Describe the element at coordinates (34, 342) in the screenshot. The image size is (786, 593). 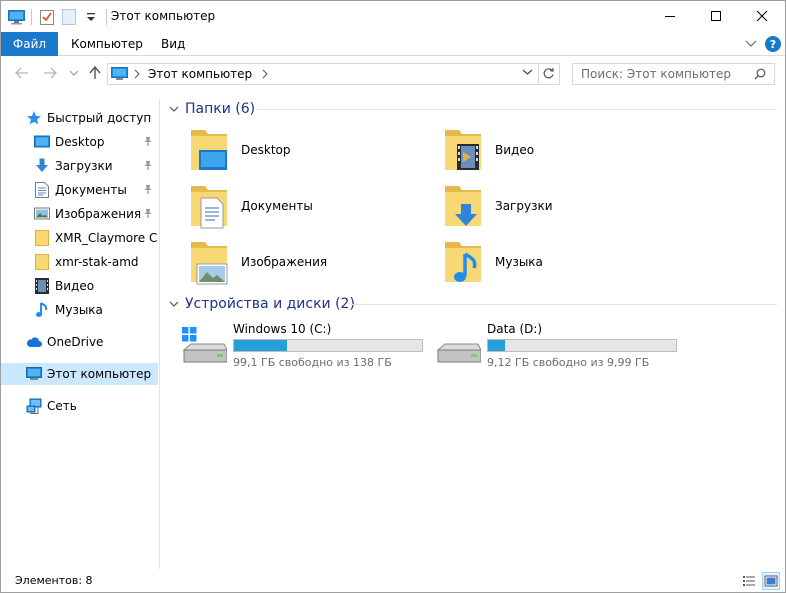
I see `cloud-icon` at that location.